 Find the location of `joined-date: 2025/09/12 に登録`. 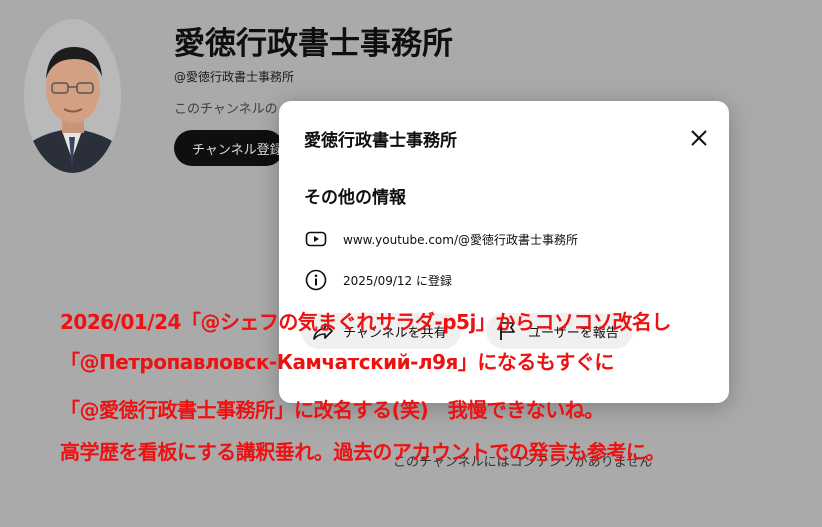

joined-date: 2025/09/12 に登録 is located at coordinates (397, 280).